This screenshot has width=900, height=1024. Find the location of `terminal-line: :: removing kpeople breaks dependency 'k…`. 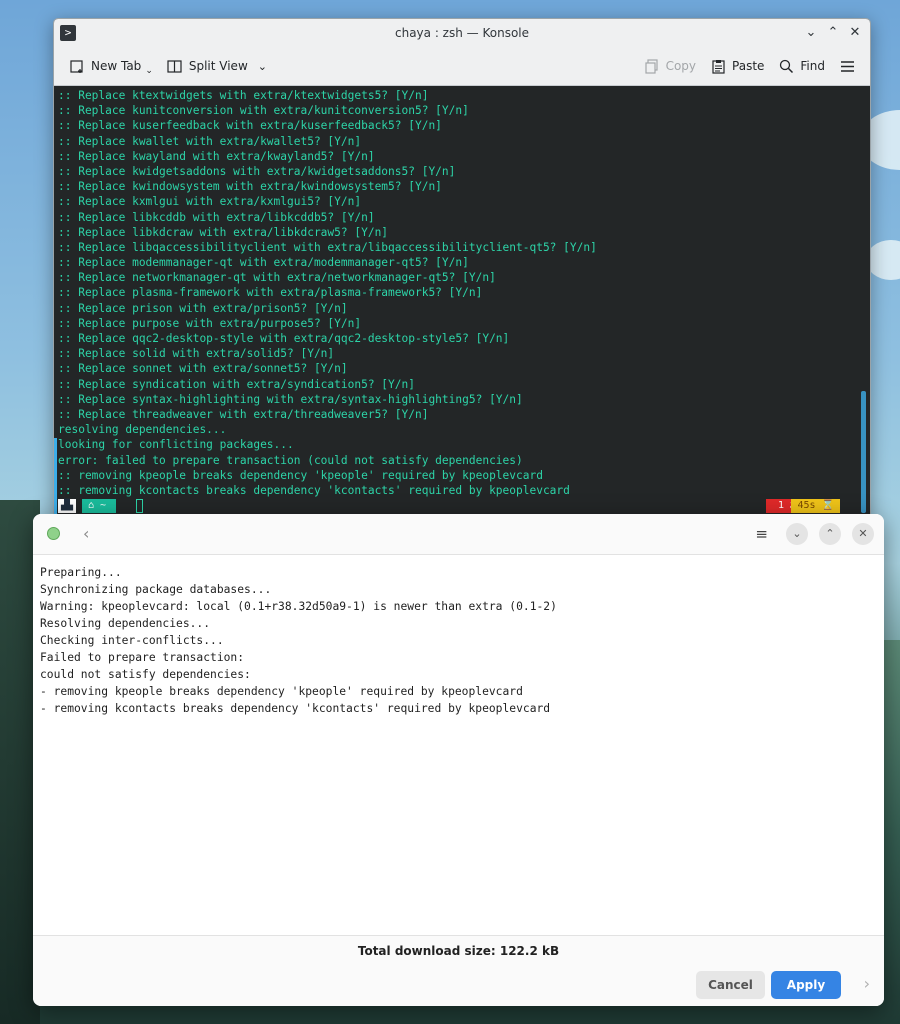

terminal-line: :: removing kpeople breaks dependency 'k… is located at coordinates (300, 475).